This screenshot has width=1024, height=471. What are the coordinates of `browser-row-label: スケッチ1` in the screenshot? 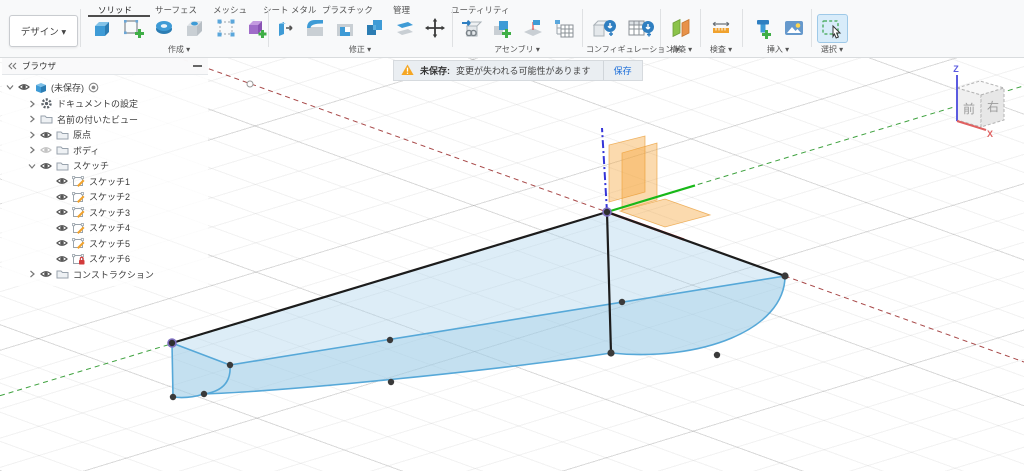 It's located at (109, 181).